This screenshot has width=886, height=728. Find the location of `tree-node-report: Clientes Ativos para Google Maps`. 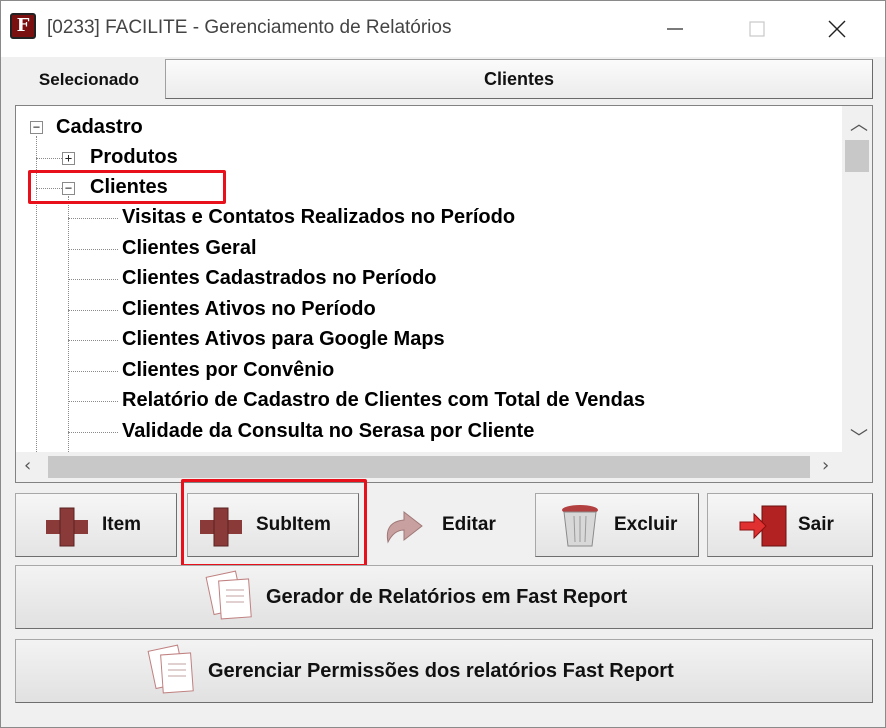

tree-node-report: Clientes Ativos para Google Maps is located at coordinates (283, 339).